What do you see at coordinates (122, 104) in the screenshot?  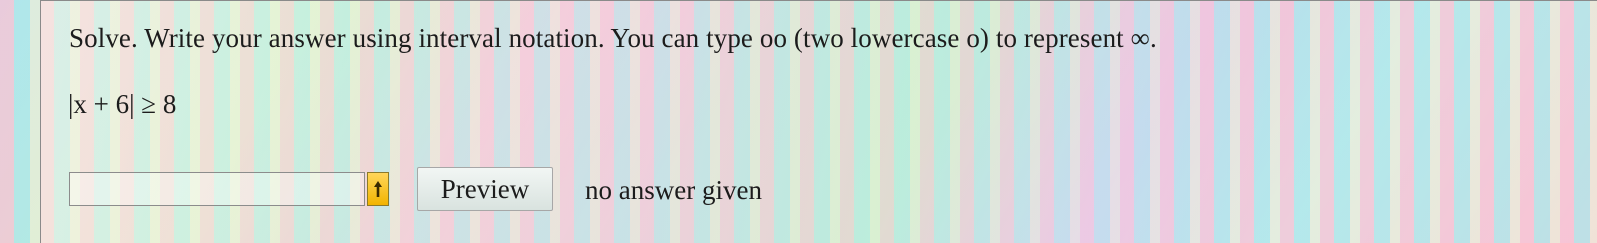 I see `inequality-expression: |x + 6| ≥ 8` at bounding box center [122, 104].